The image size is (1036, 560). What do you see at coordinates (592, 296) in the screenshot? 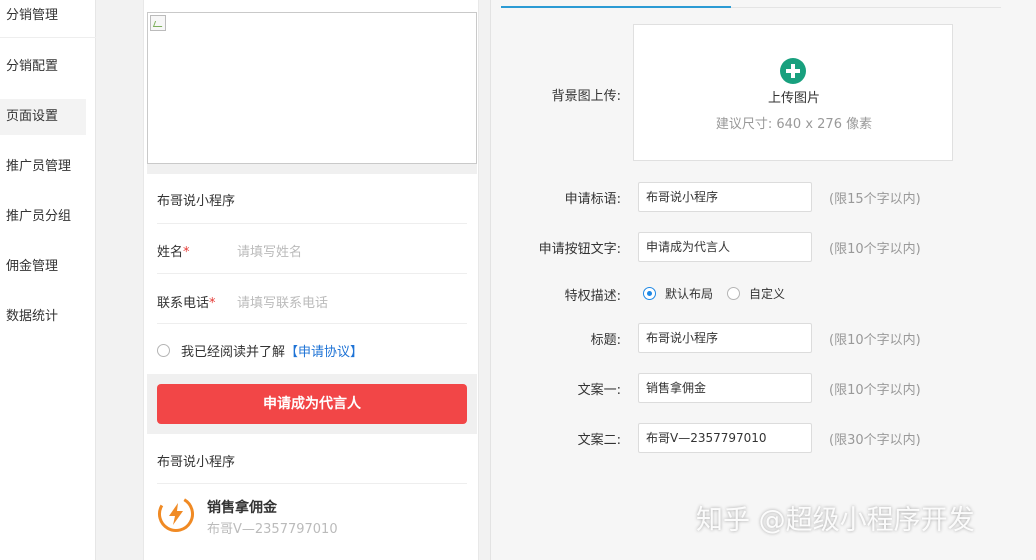
I see `privilege-desc-label: 特权描述:` at bounding box center [592, 296].